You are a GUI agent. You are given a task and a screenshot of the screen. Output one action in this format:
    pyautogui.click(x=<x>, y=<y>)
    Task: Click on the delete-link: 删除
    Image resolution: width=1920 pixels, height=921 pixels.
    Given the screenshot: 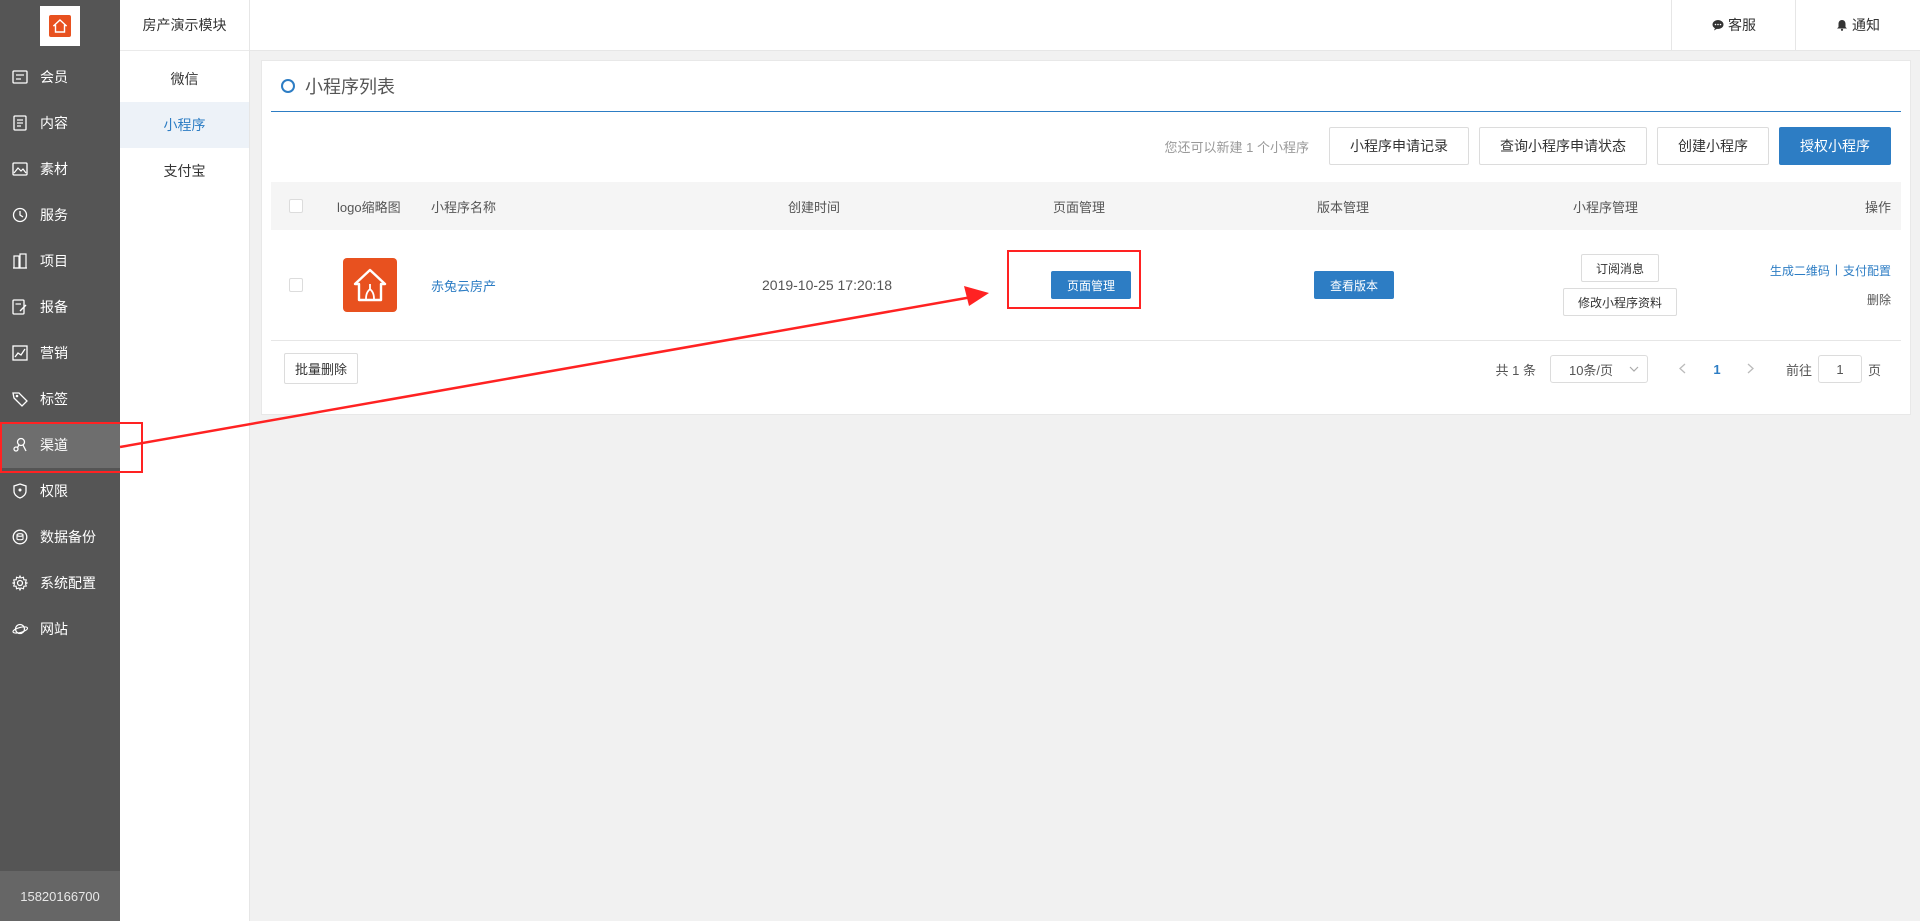 What is the action you would take?
    pyautogui.click(x=1879, y=299)
    